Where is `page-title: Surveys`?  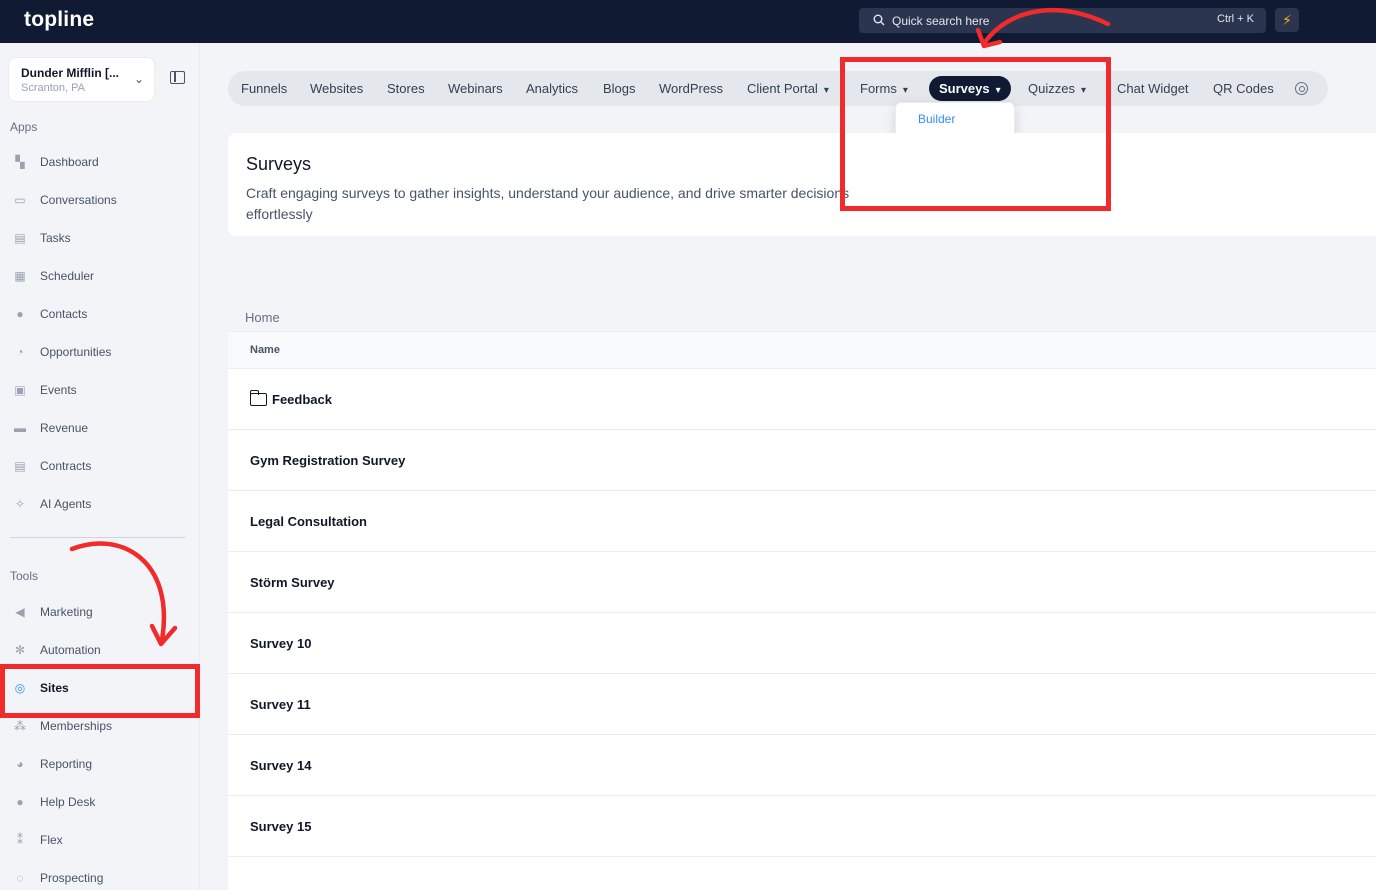
page-title: Surveys is located at coordinates (279, 164).